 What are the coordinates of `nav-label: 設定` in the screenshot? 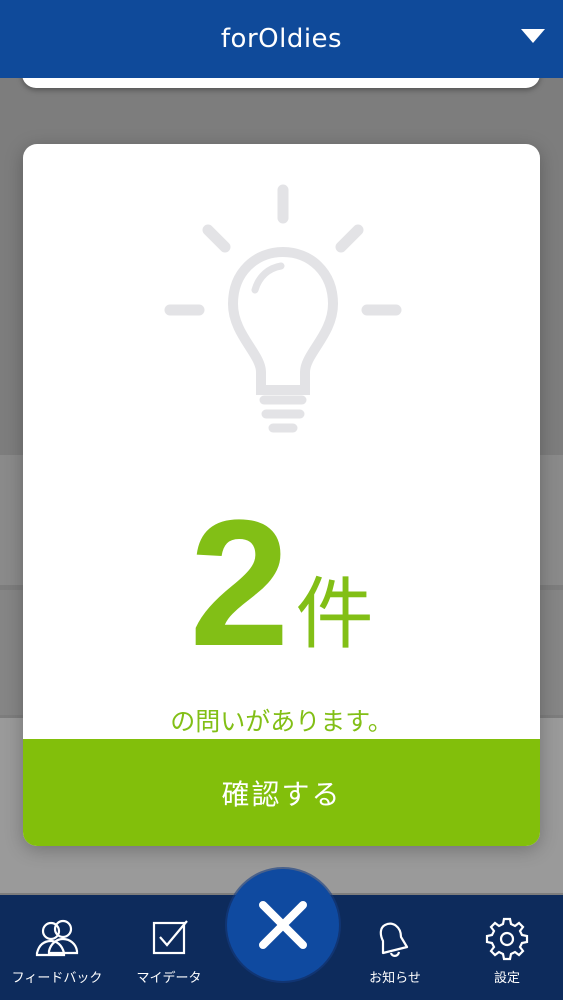 It's located at (506, 978).